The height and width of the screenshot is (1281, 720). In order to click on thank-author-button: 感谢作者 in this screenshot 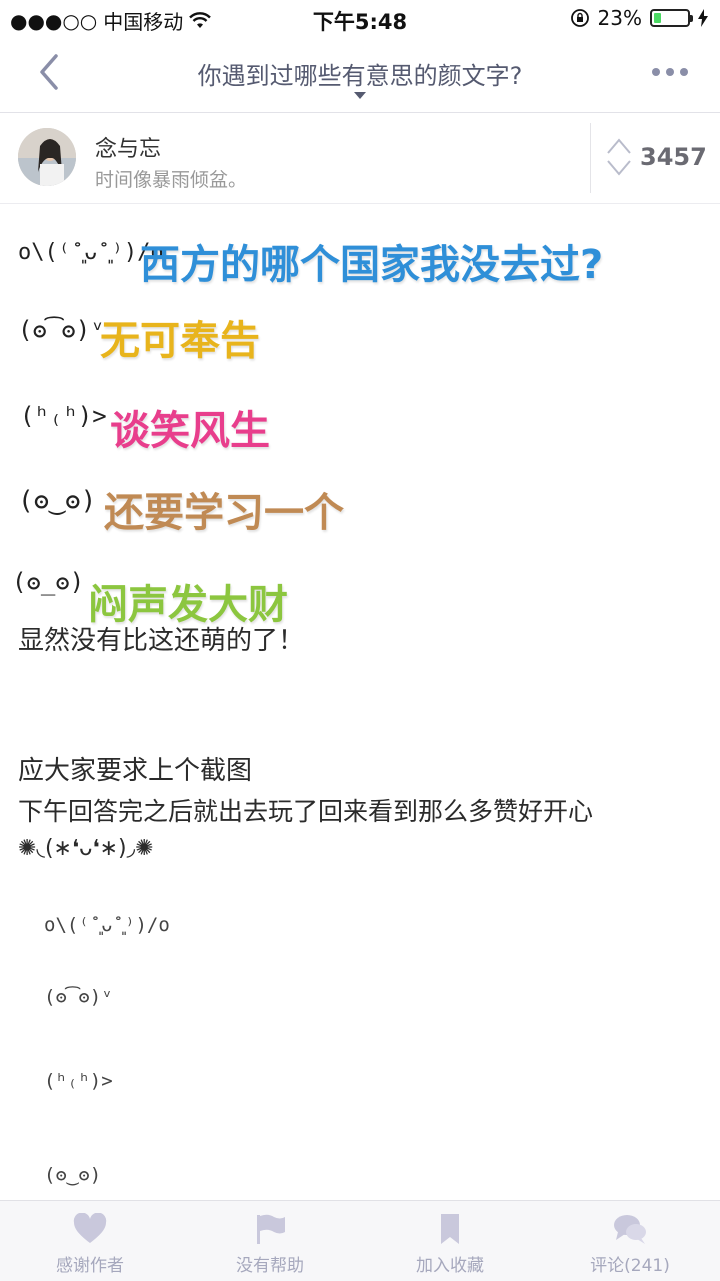, I will do `click(90, 1241)`.